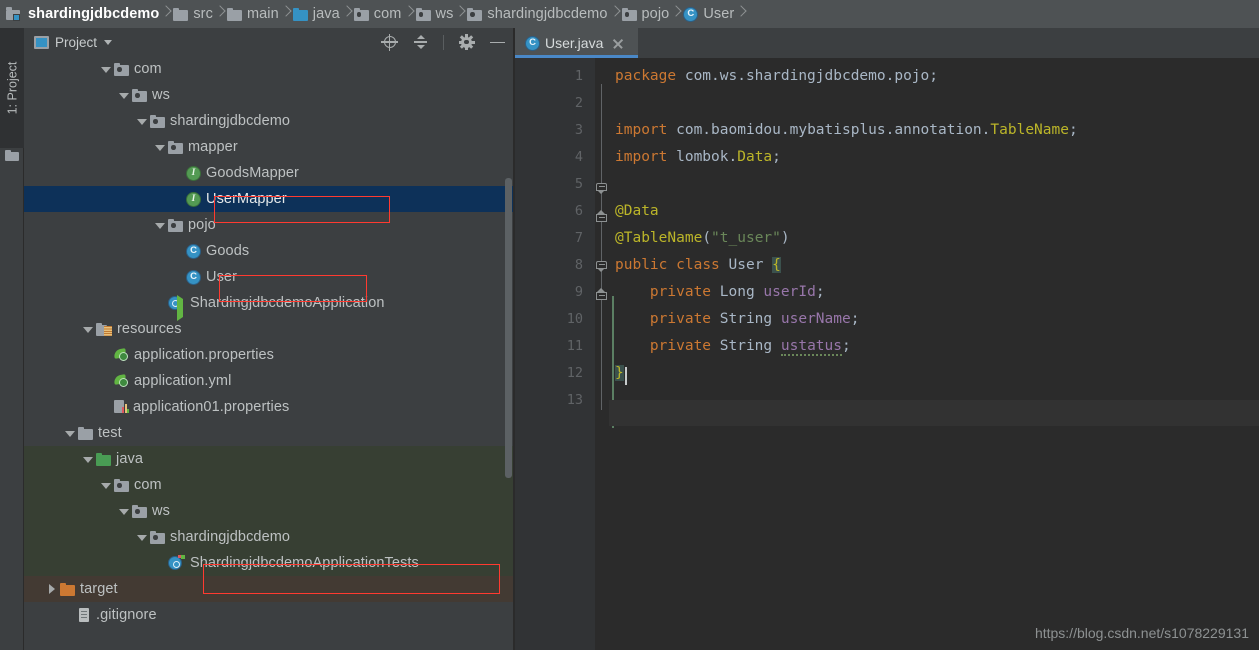 This screenshot has width=1259, height=650. I want to click on tree-item--gitignore: .gitignore, so click(269, 615).